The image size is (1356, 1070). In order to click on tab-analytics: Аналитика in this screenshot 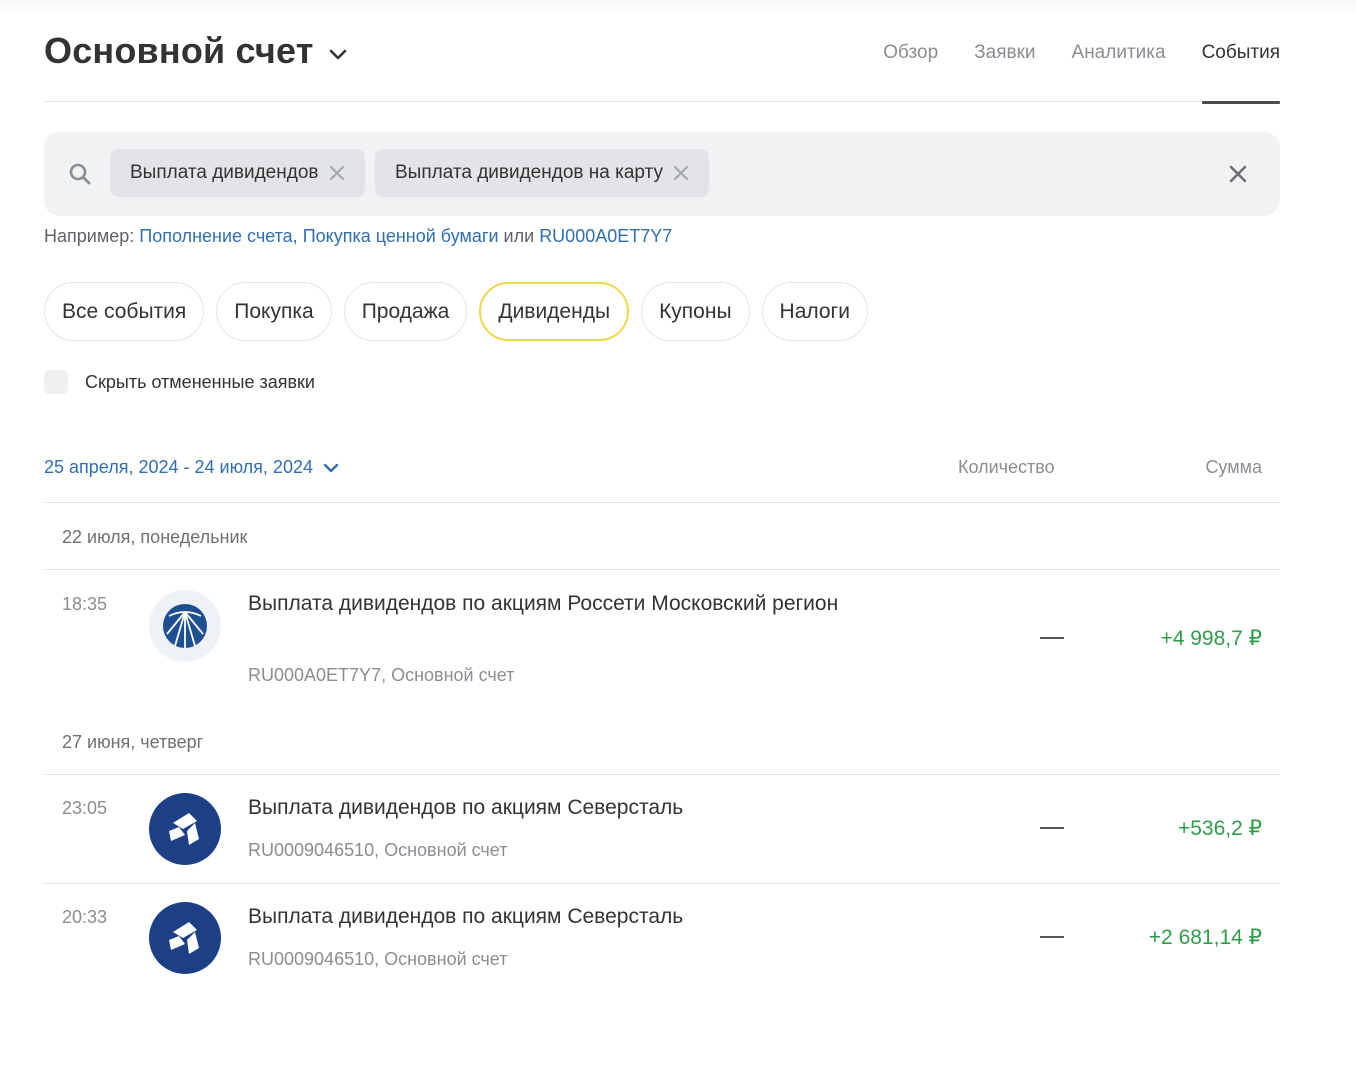, I will do `click(1119, 65)`.